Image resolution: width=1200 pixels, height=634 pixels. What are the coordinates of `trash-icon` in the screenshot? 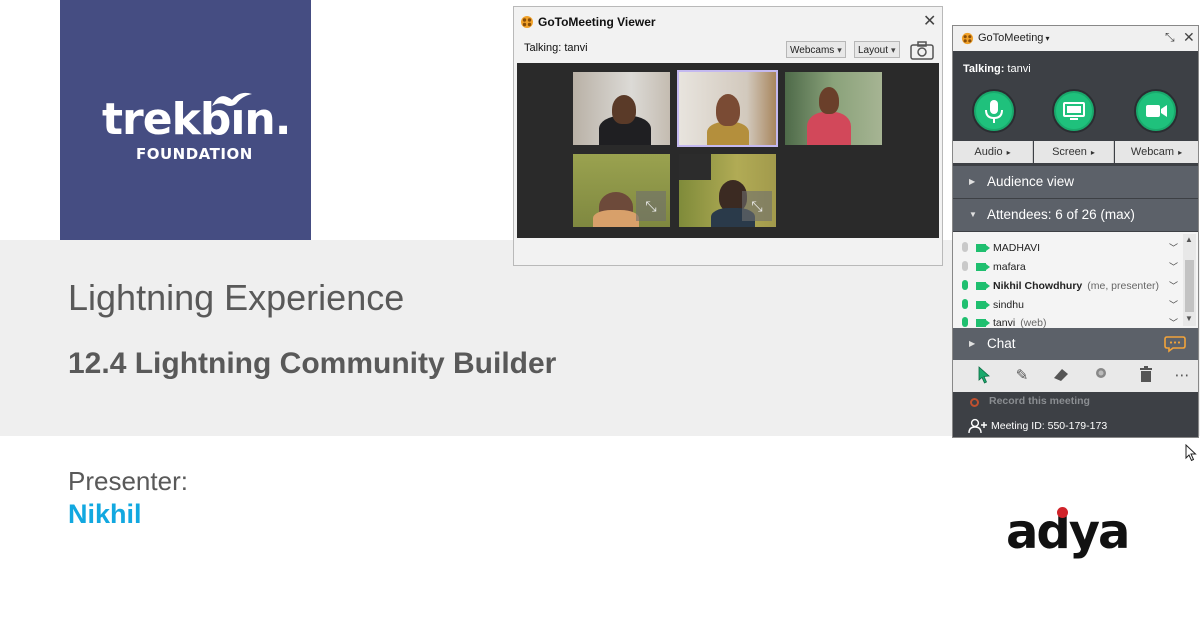 It's located at (1146, 376).